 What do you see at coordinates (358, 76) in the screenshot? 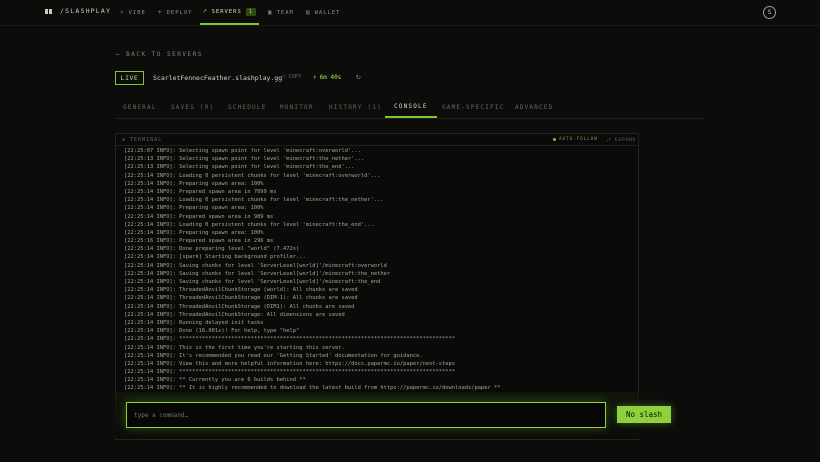
I see `refresh-icon: ↻` at bounding box center [358, 76].